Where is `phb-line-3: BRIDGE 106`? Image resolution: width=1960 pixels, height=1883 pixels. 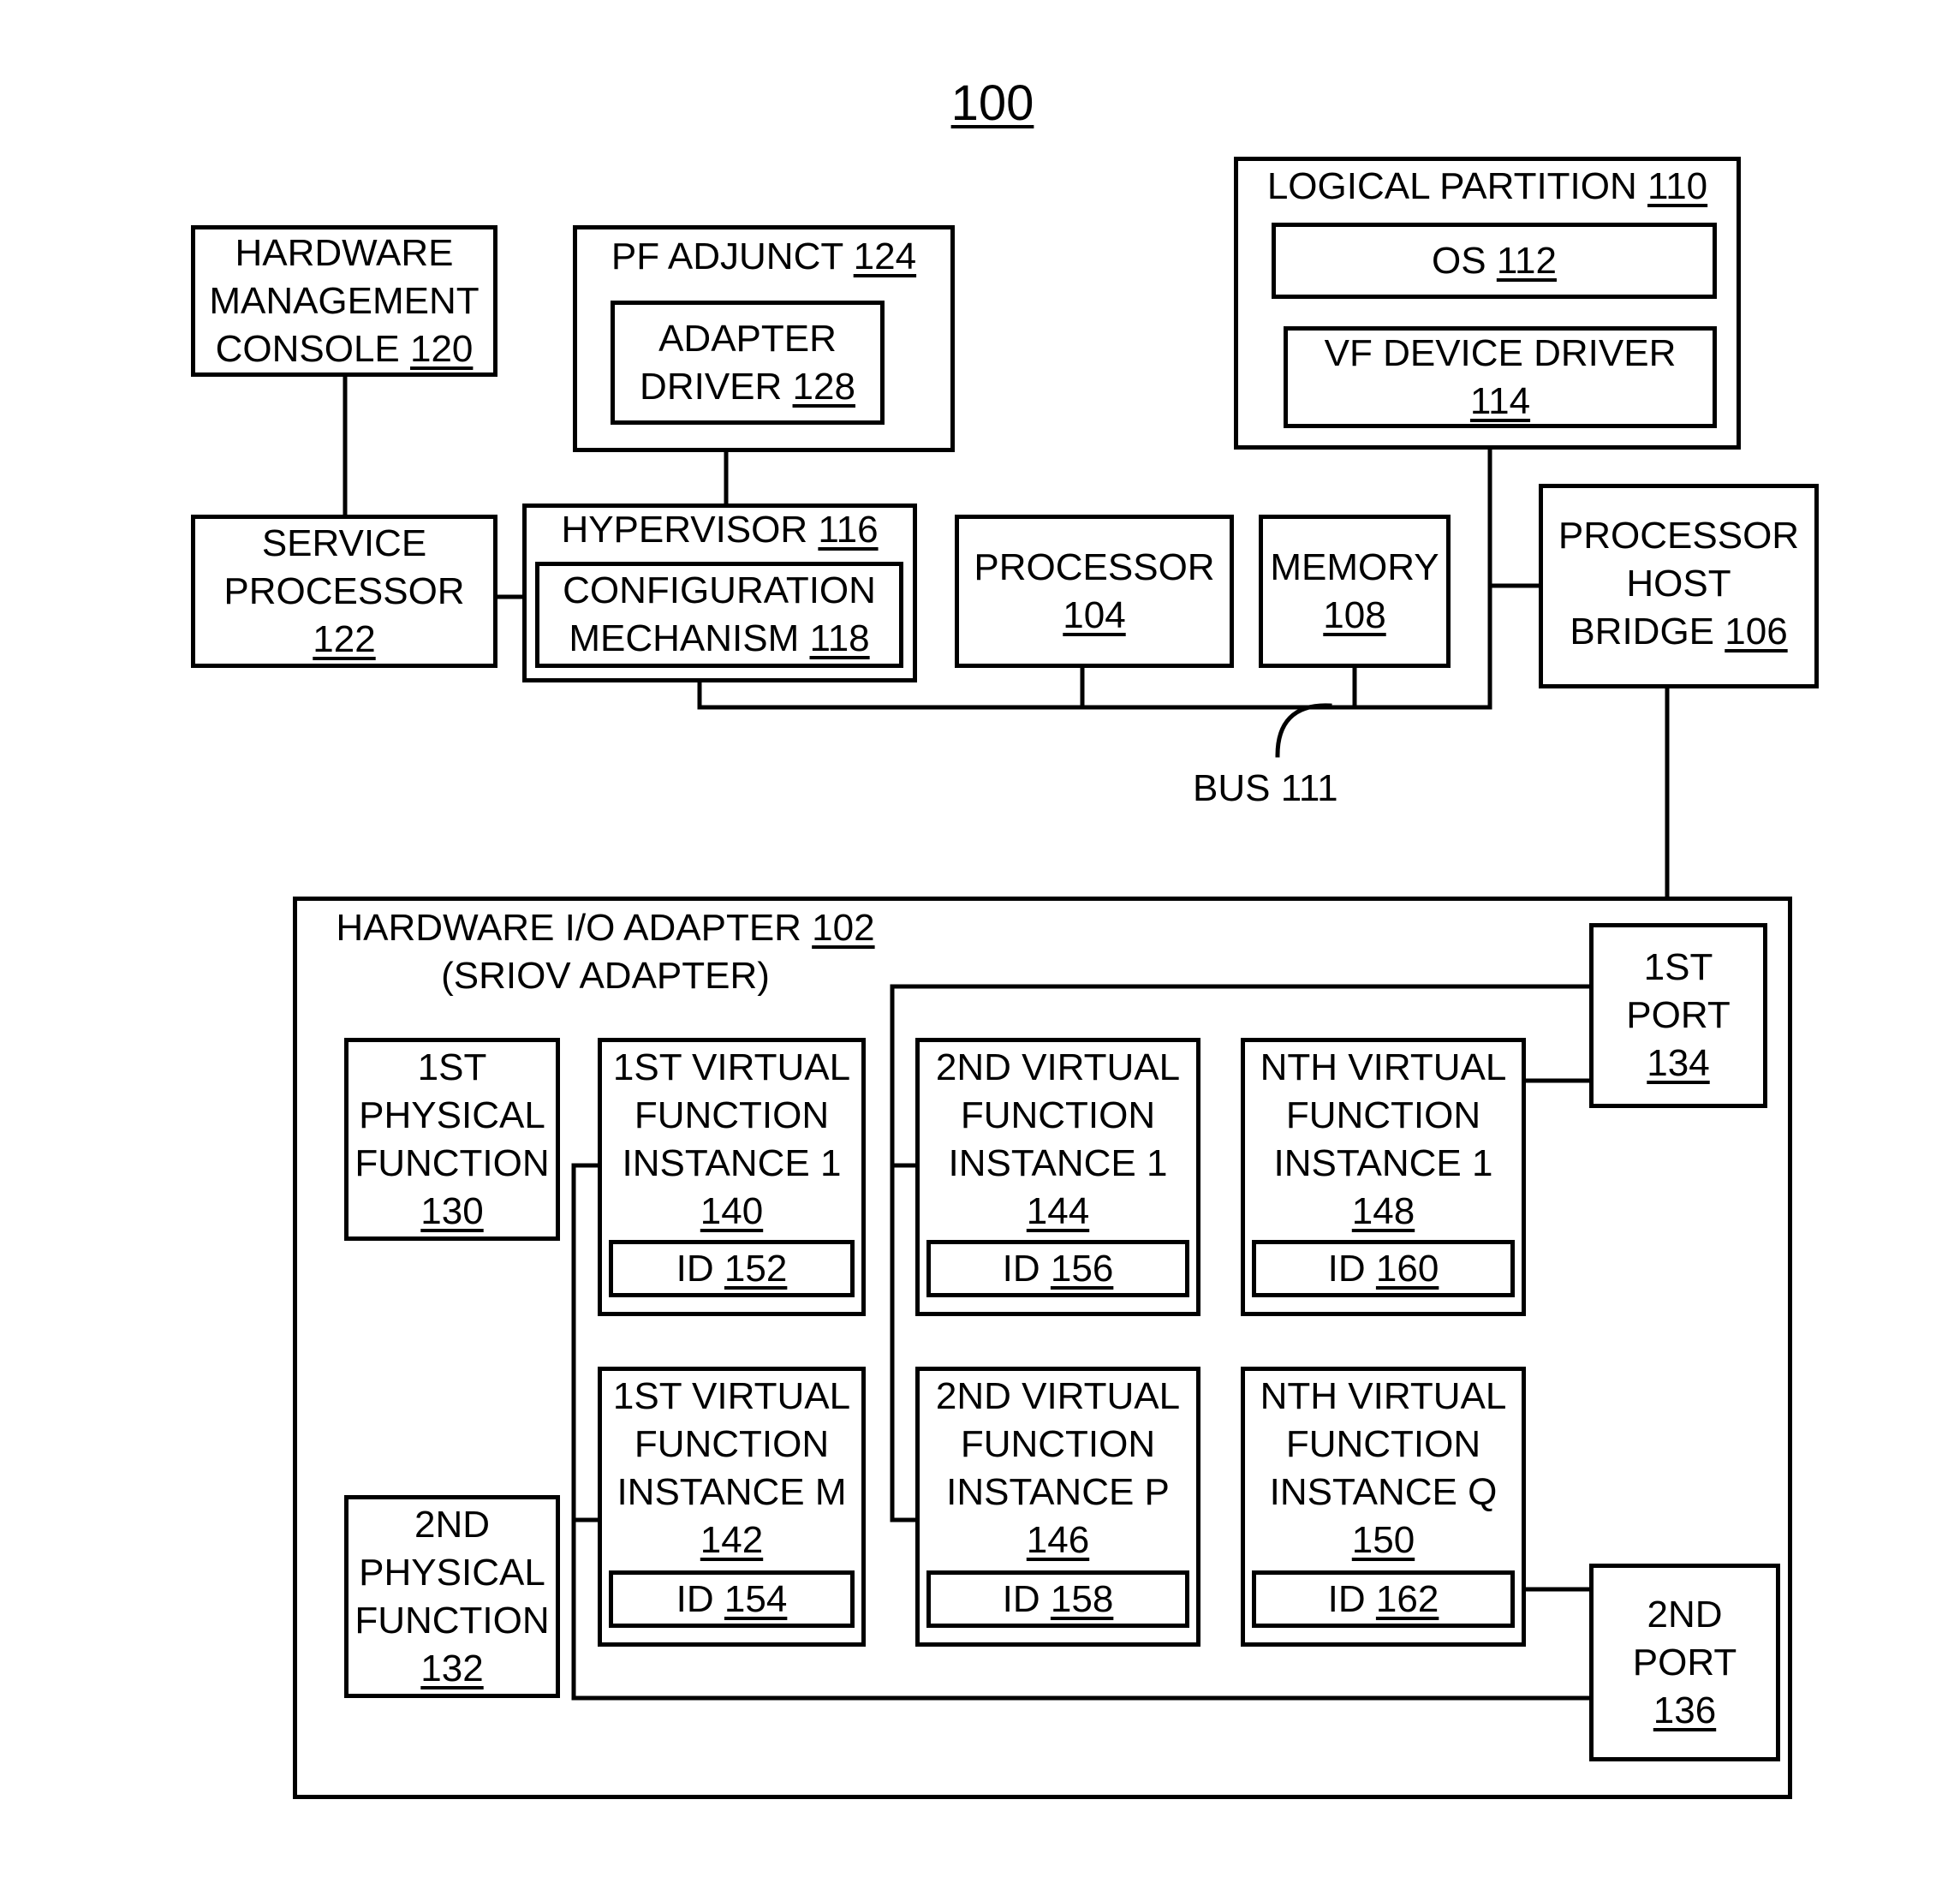
phb-line-3: BRIDGE 106 is located at coordinates (1678, 632).